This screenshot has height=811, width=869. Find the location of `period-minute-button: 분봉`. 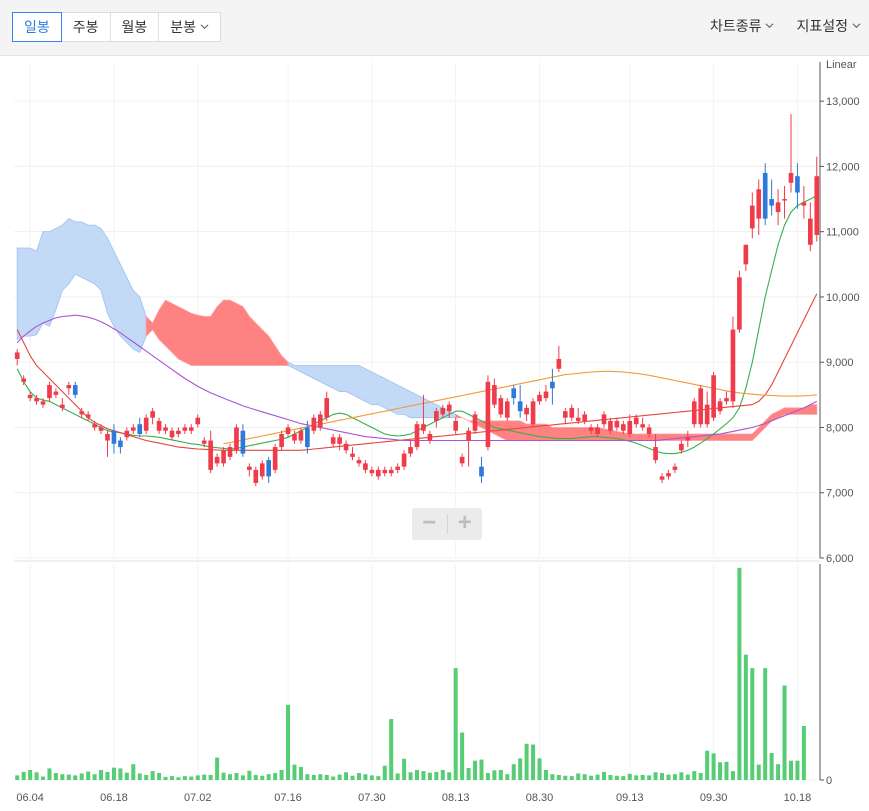

period-minute-button: 분봉 is located at coordinates (189, 27).